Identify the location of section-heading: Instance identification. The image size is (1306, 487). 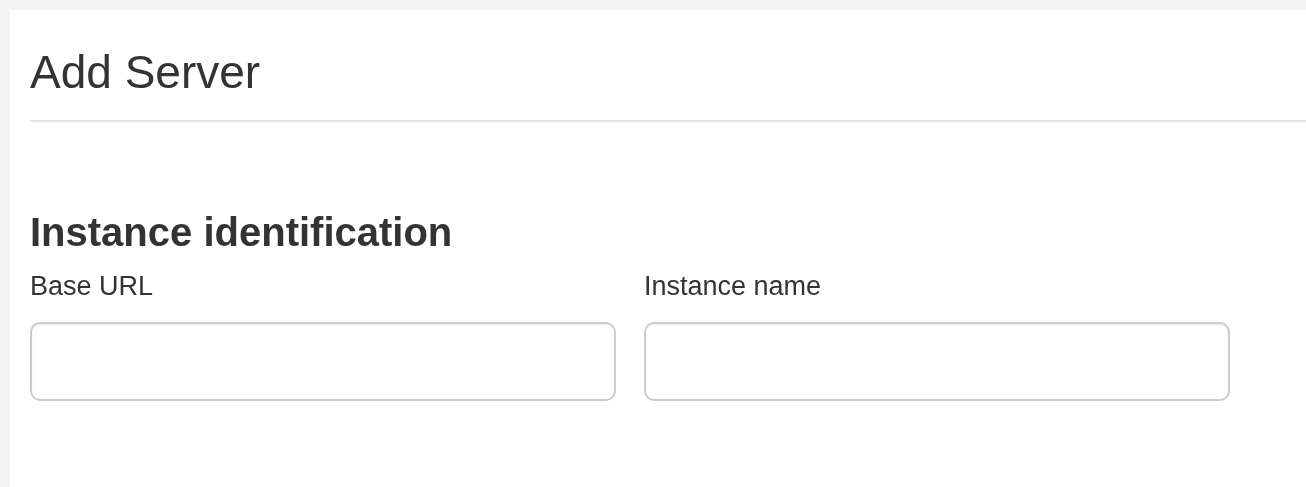
(241, 232).